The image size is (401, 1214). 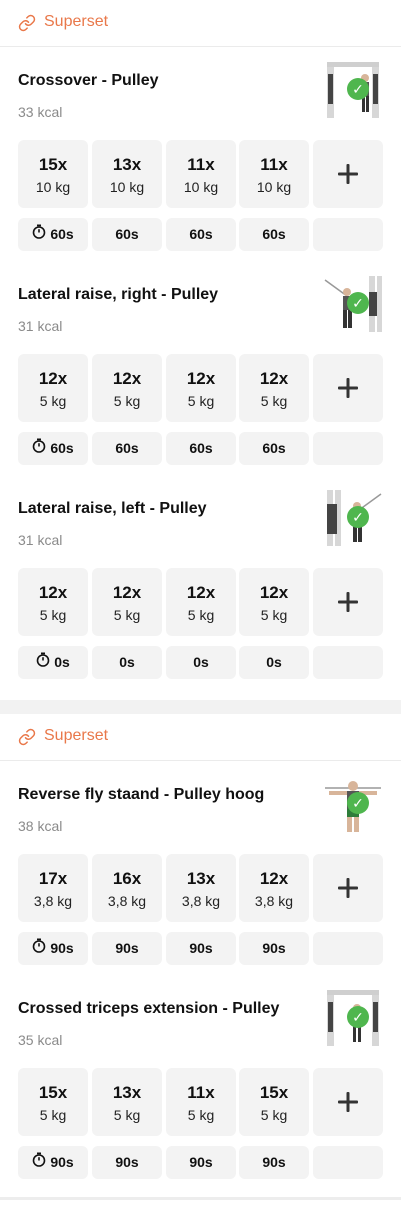 I want to click on exercise-kcal: 31 kcal, so click(x=40, y=540).